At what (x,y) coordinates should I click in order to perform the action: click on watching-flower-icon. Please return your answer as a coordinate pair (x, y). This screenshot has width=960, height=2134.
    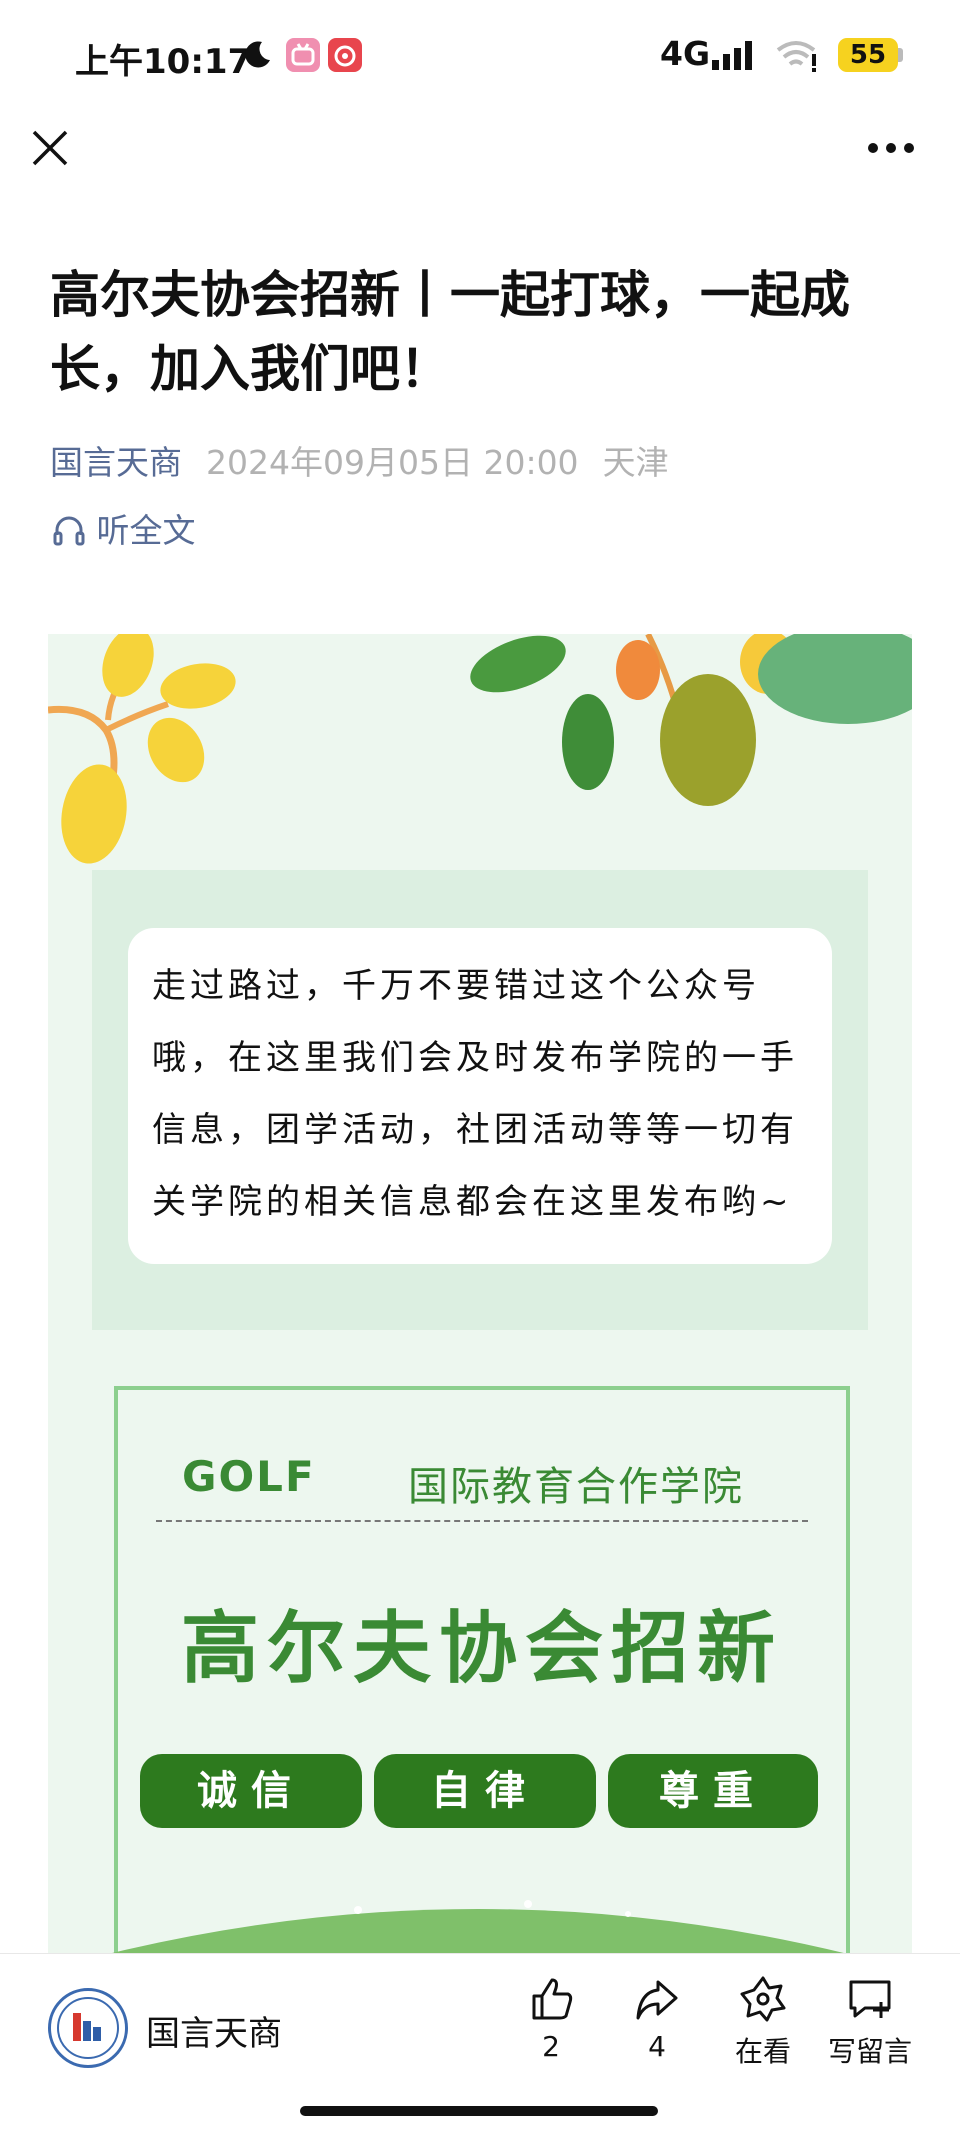
    Looking at the image, I should click on (763, 1999).